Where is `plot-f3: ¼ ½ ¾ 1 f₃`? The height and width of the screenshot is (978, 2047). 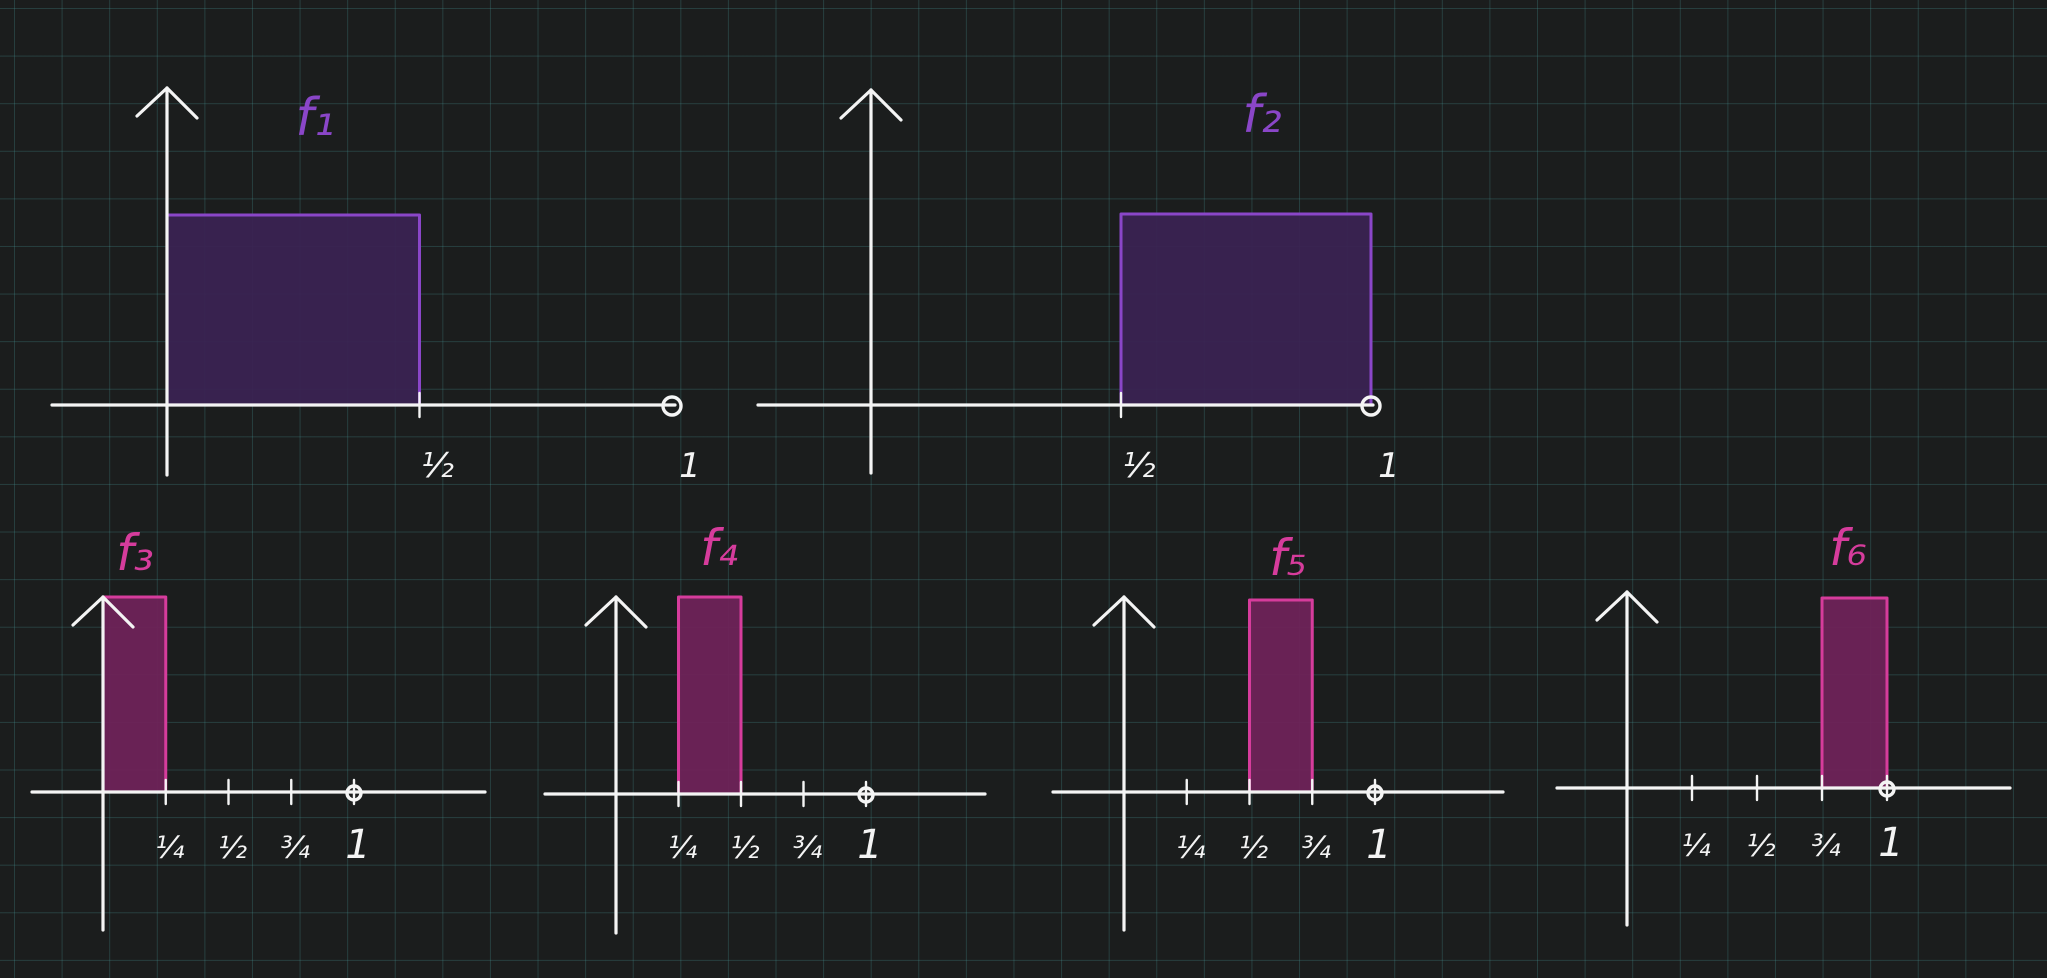 plot-f3: ¼ ½ ¾ 1 f₃ is located at coordinates (258, 728).